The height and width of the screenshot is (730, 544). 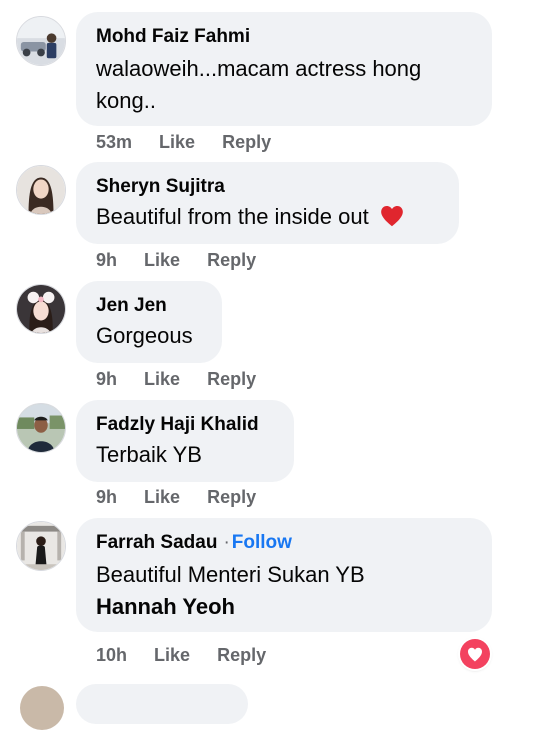 I want to click on comment-bubble: Jen Jen Gorgeous, so click(x=149, y=322).